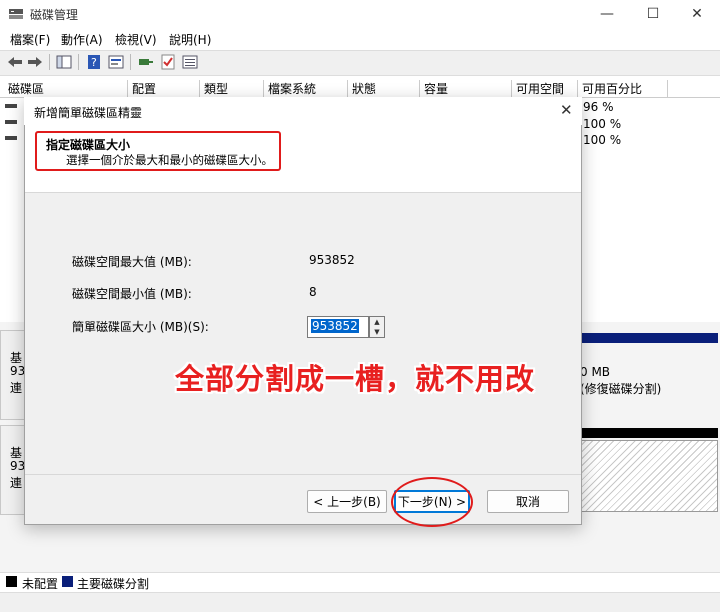 The image size is (720, 612). Describe the element at coordinates (40, 584) in the screenshot. I see `legend-unallocated: 未配置` at that location.